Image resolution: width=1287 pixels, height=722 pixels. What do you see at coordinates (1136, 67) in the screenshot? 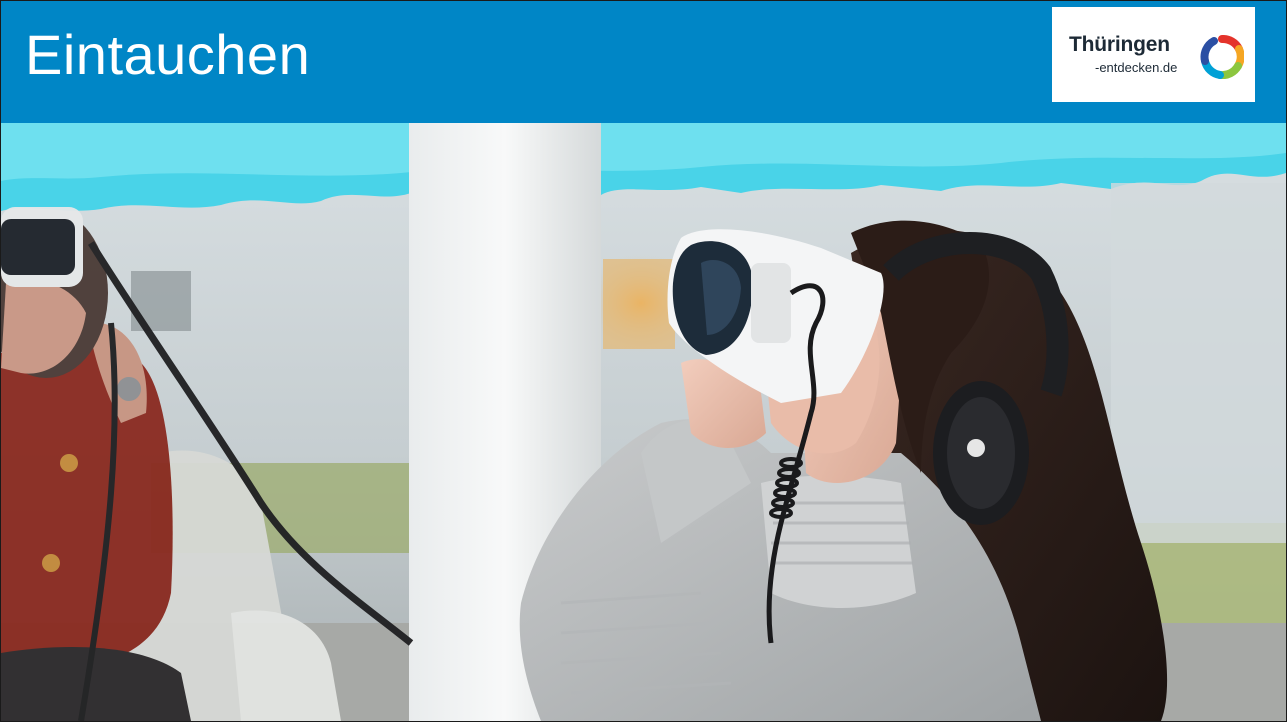
I see `logo-domain: -entdecken.de` at bounding box center [1136, 67].